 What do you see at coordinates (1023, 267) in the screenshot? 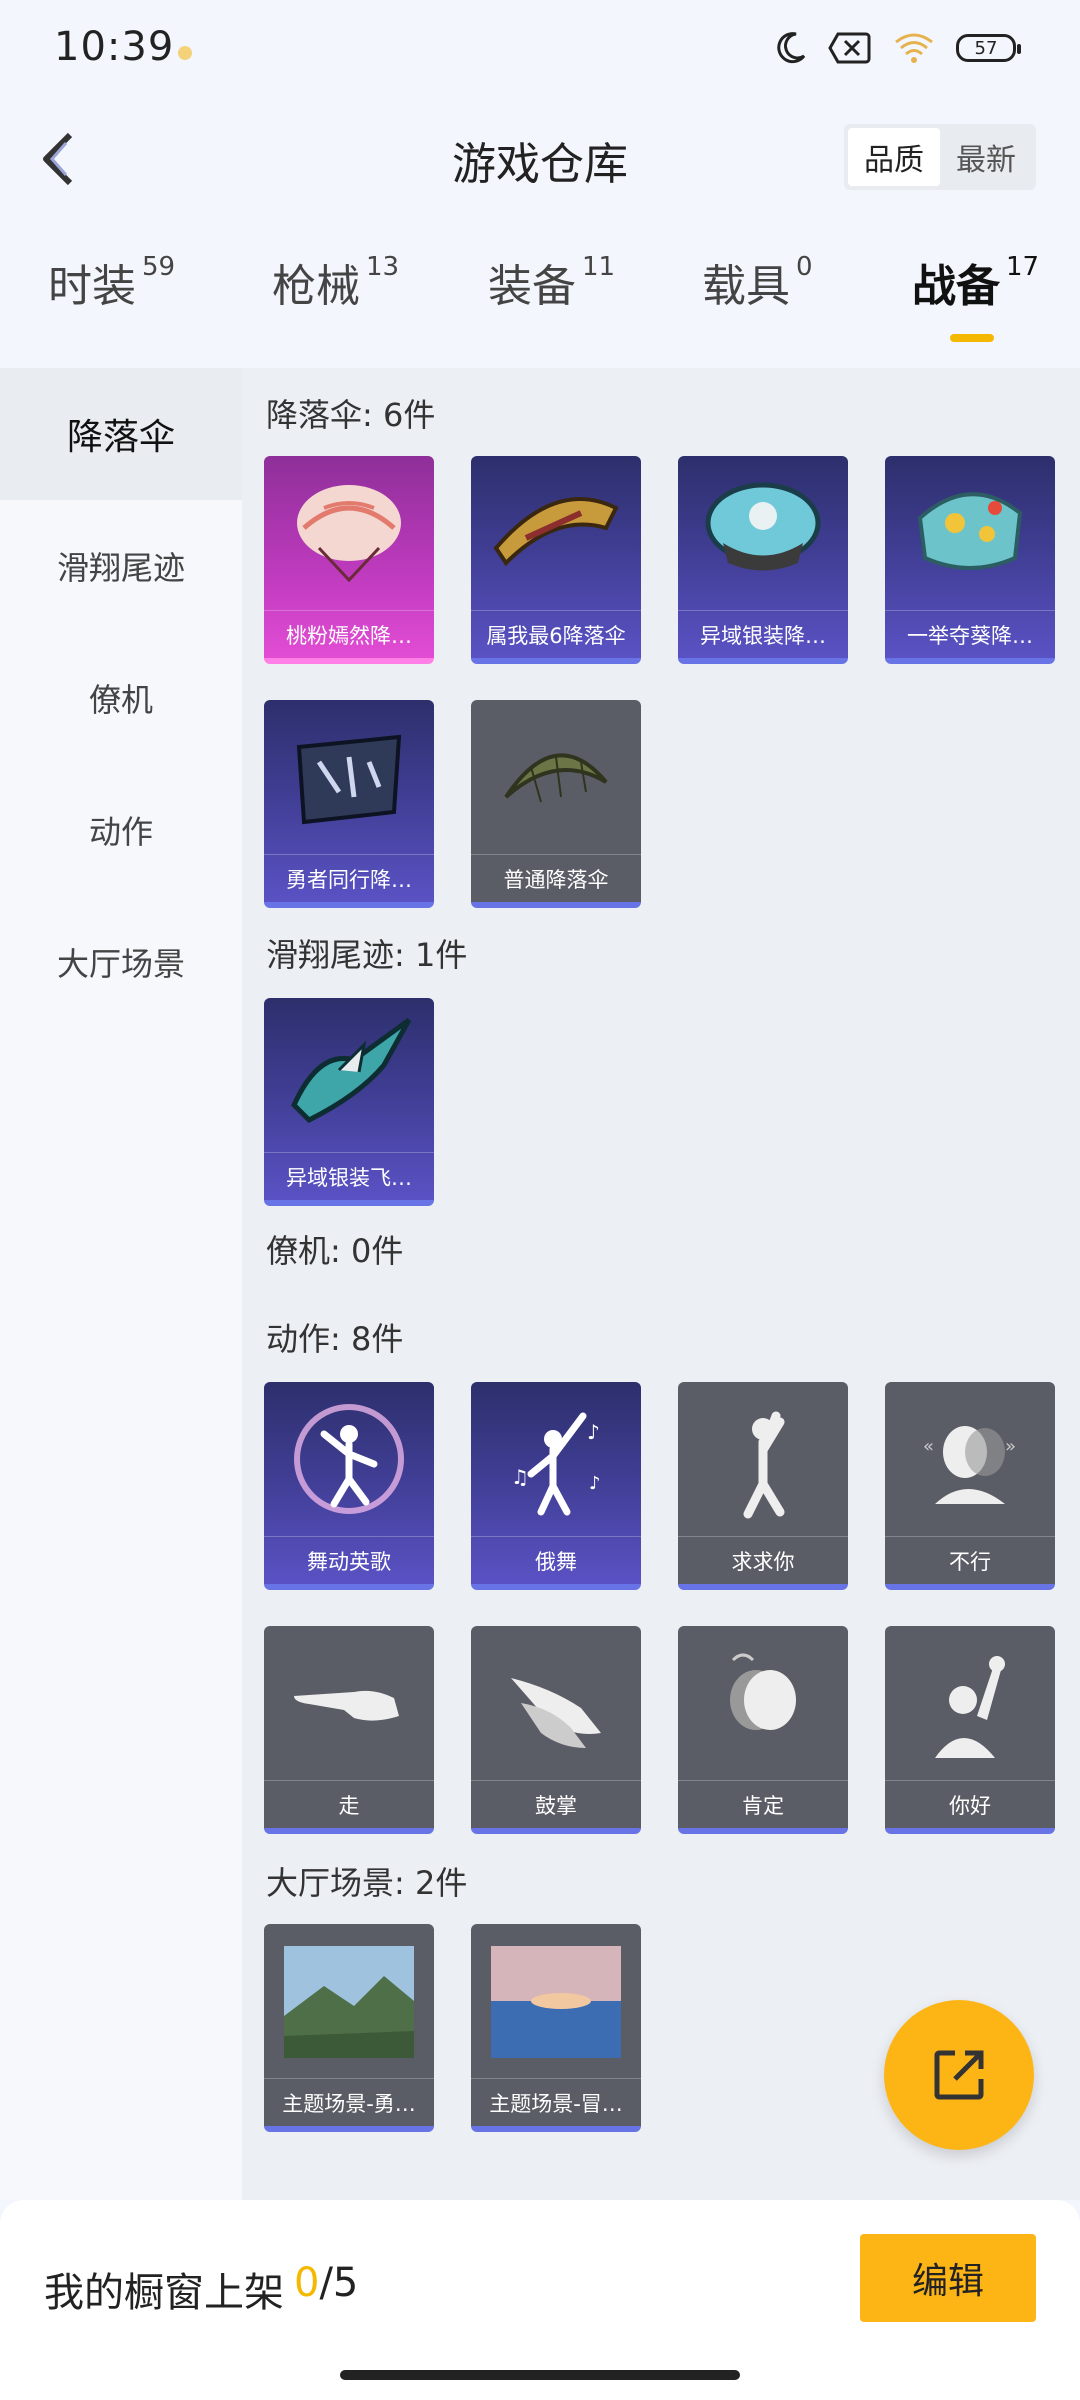
I see `tab-count: 17` at bounding box center [1023, 267].